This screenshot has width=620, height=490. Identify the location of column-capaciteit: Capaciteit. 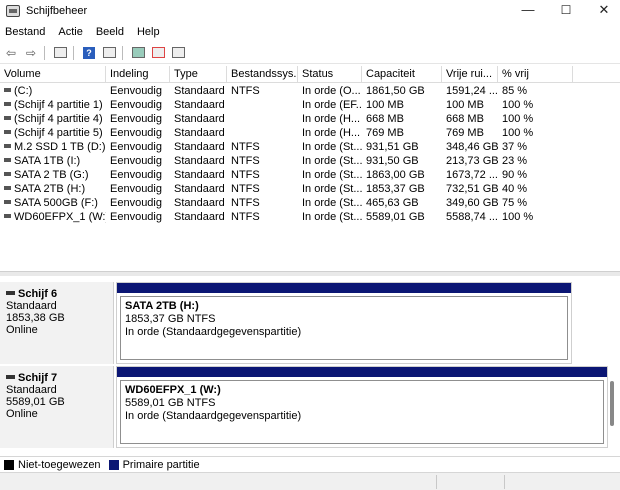
(402, 74).